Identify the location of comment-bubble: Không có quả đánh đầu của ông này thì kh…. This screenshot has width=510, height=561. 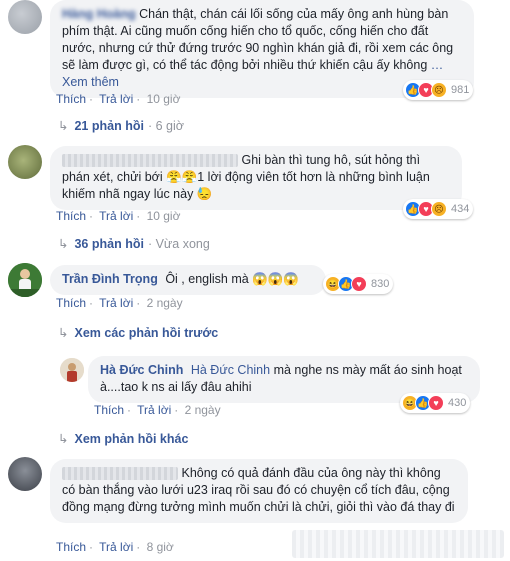
(259, 491).